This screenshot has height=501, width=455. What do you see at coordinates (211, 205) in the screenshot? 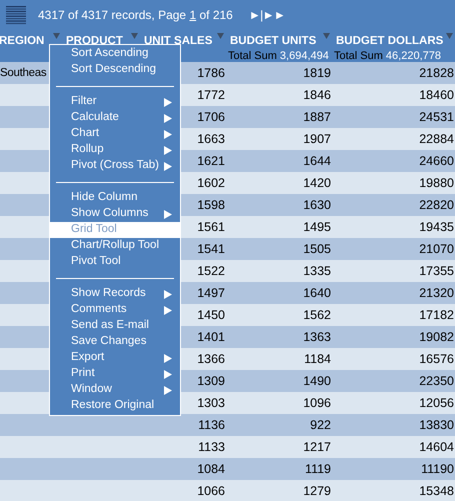
I see `table-cell-text: 1598` at bounding box center [211, 205].